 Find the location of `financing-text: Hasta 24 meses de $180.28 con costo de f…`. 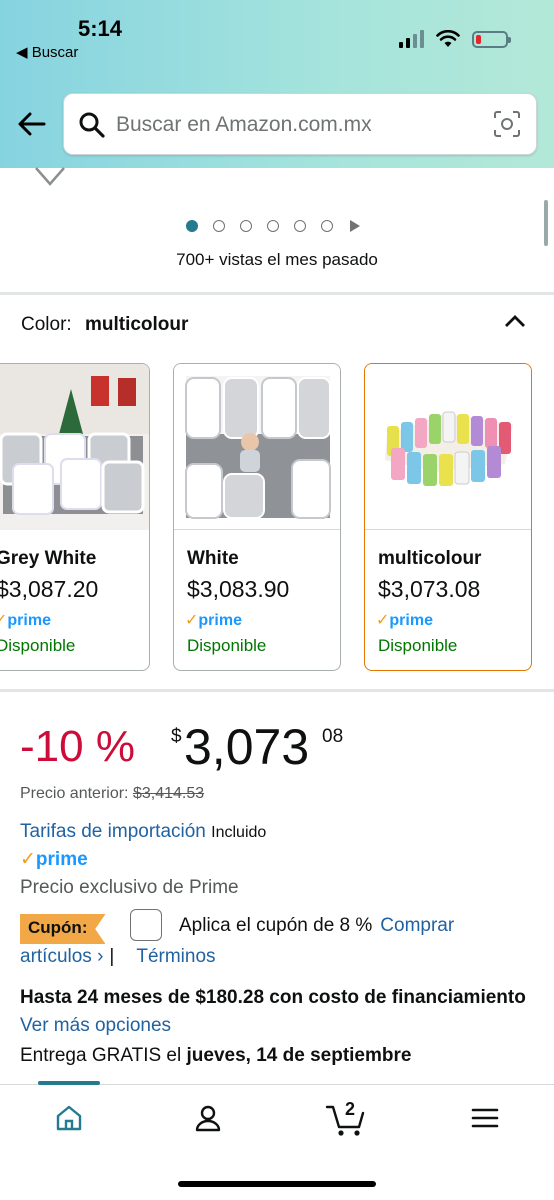

financing-text: Hasta 24 meses de $180.28 con costo de f… is located at coordinates (273, 997).